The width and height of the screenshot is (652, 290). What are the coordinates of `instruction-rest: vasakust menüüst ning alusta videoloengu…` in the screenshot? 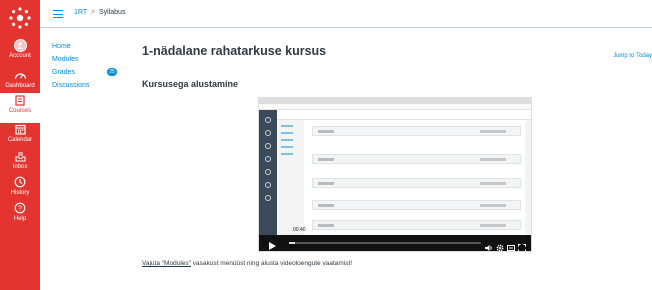 It's located at (271, 263).